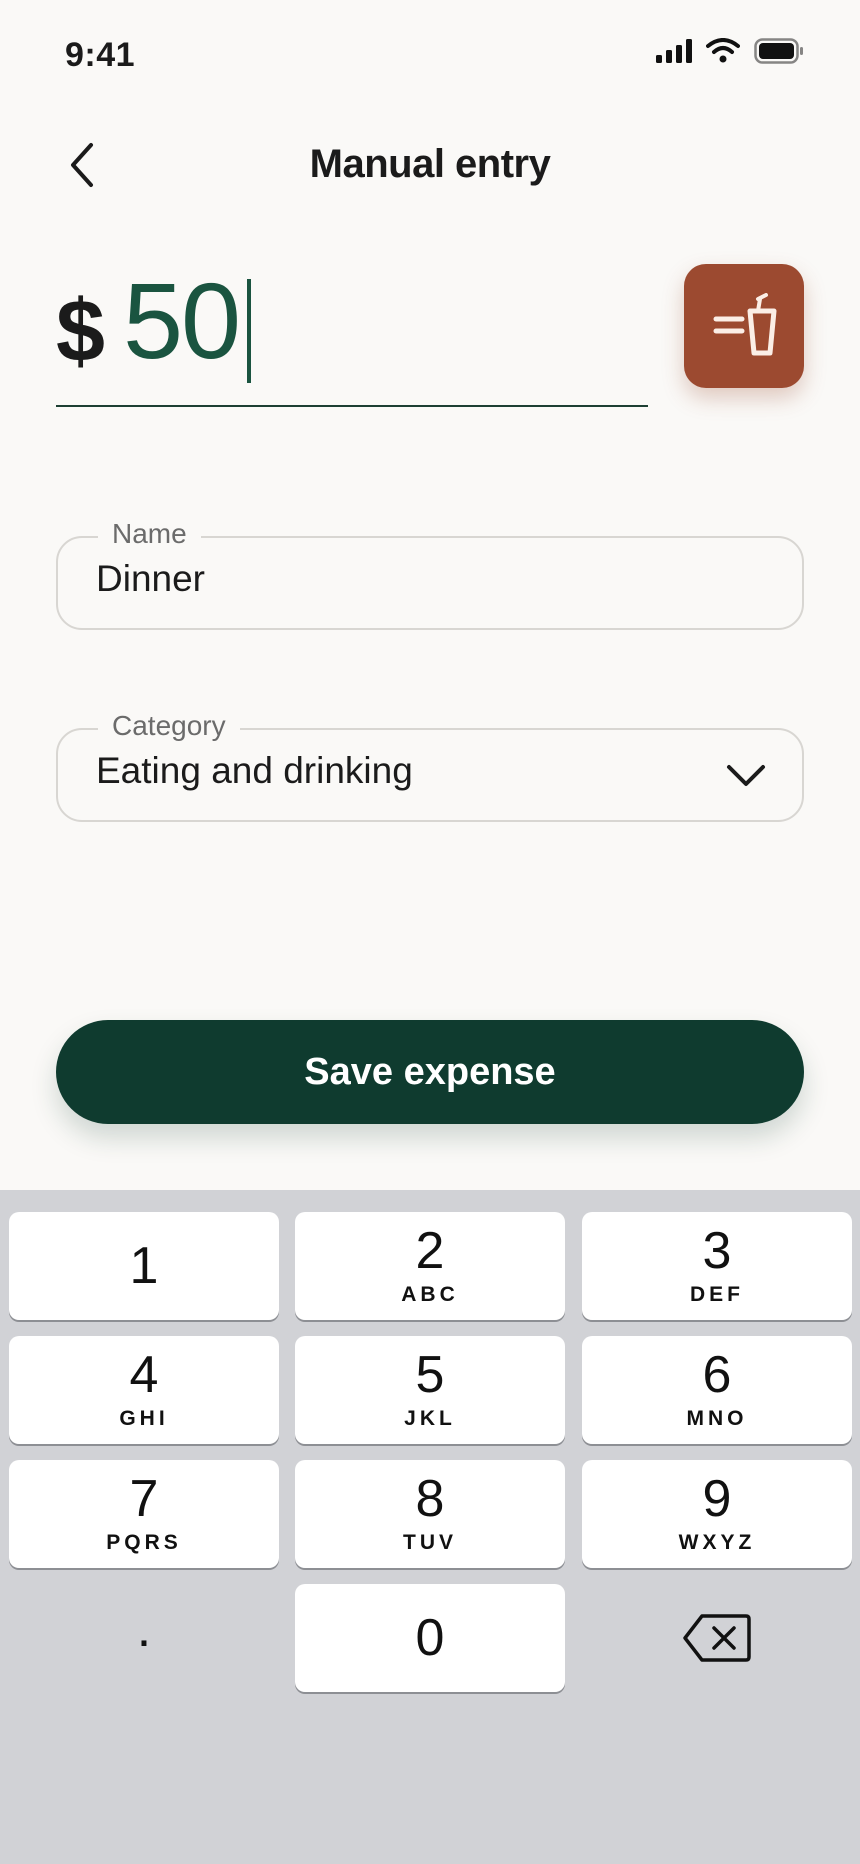  I want to click on key-backspace, so click(717, 1638).